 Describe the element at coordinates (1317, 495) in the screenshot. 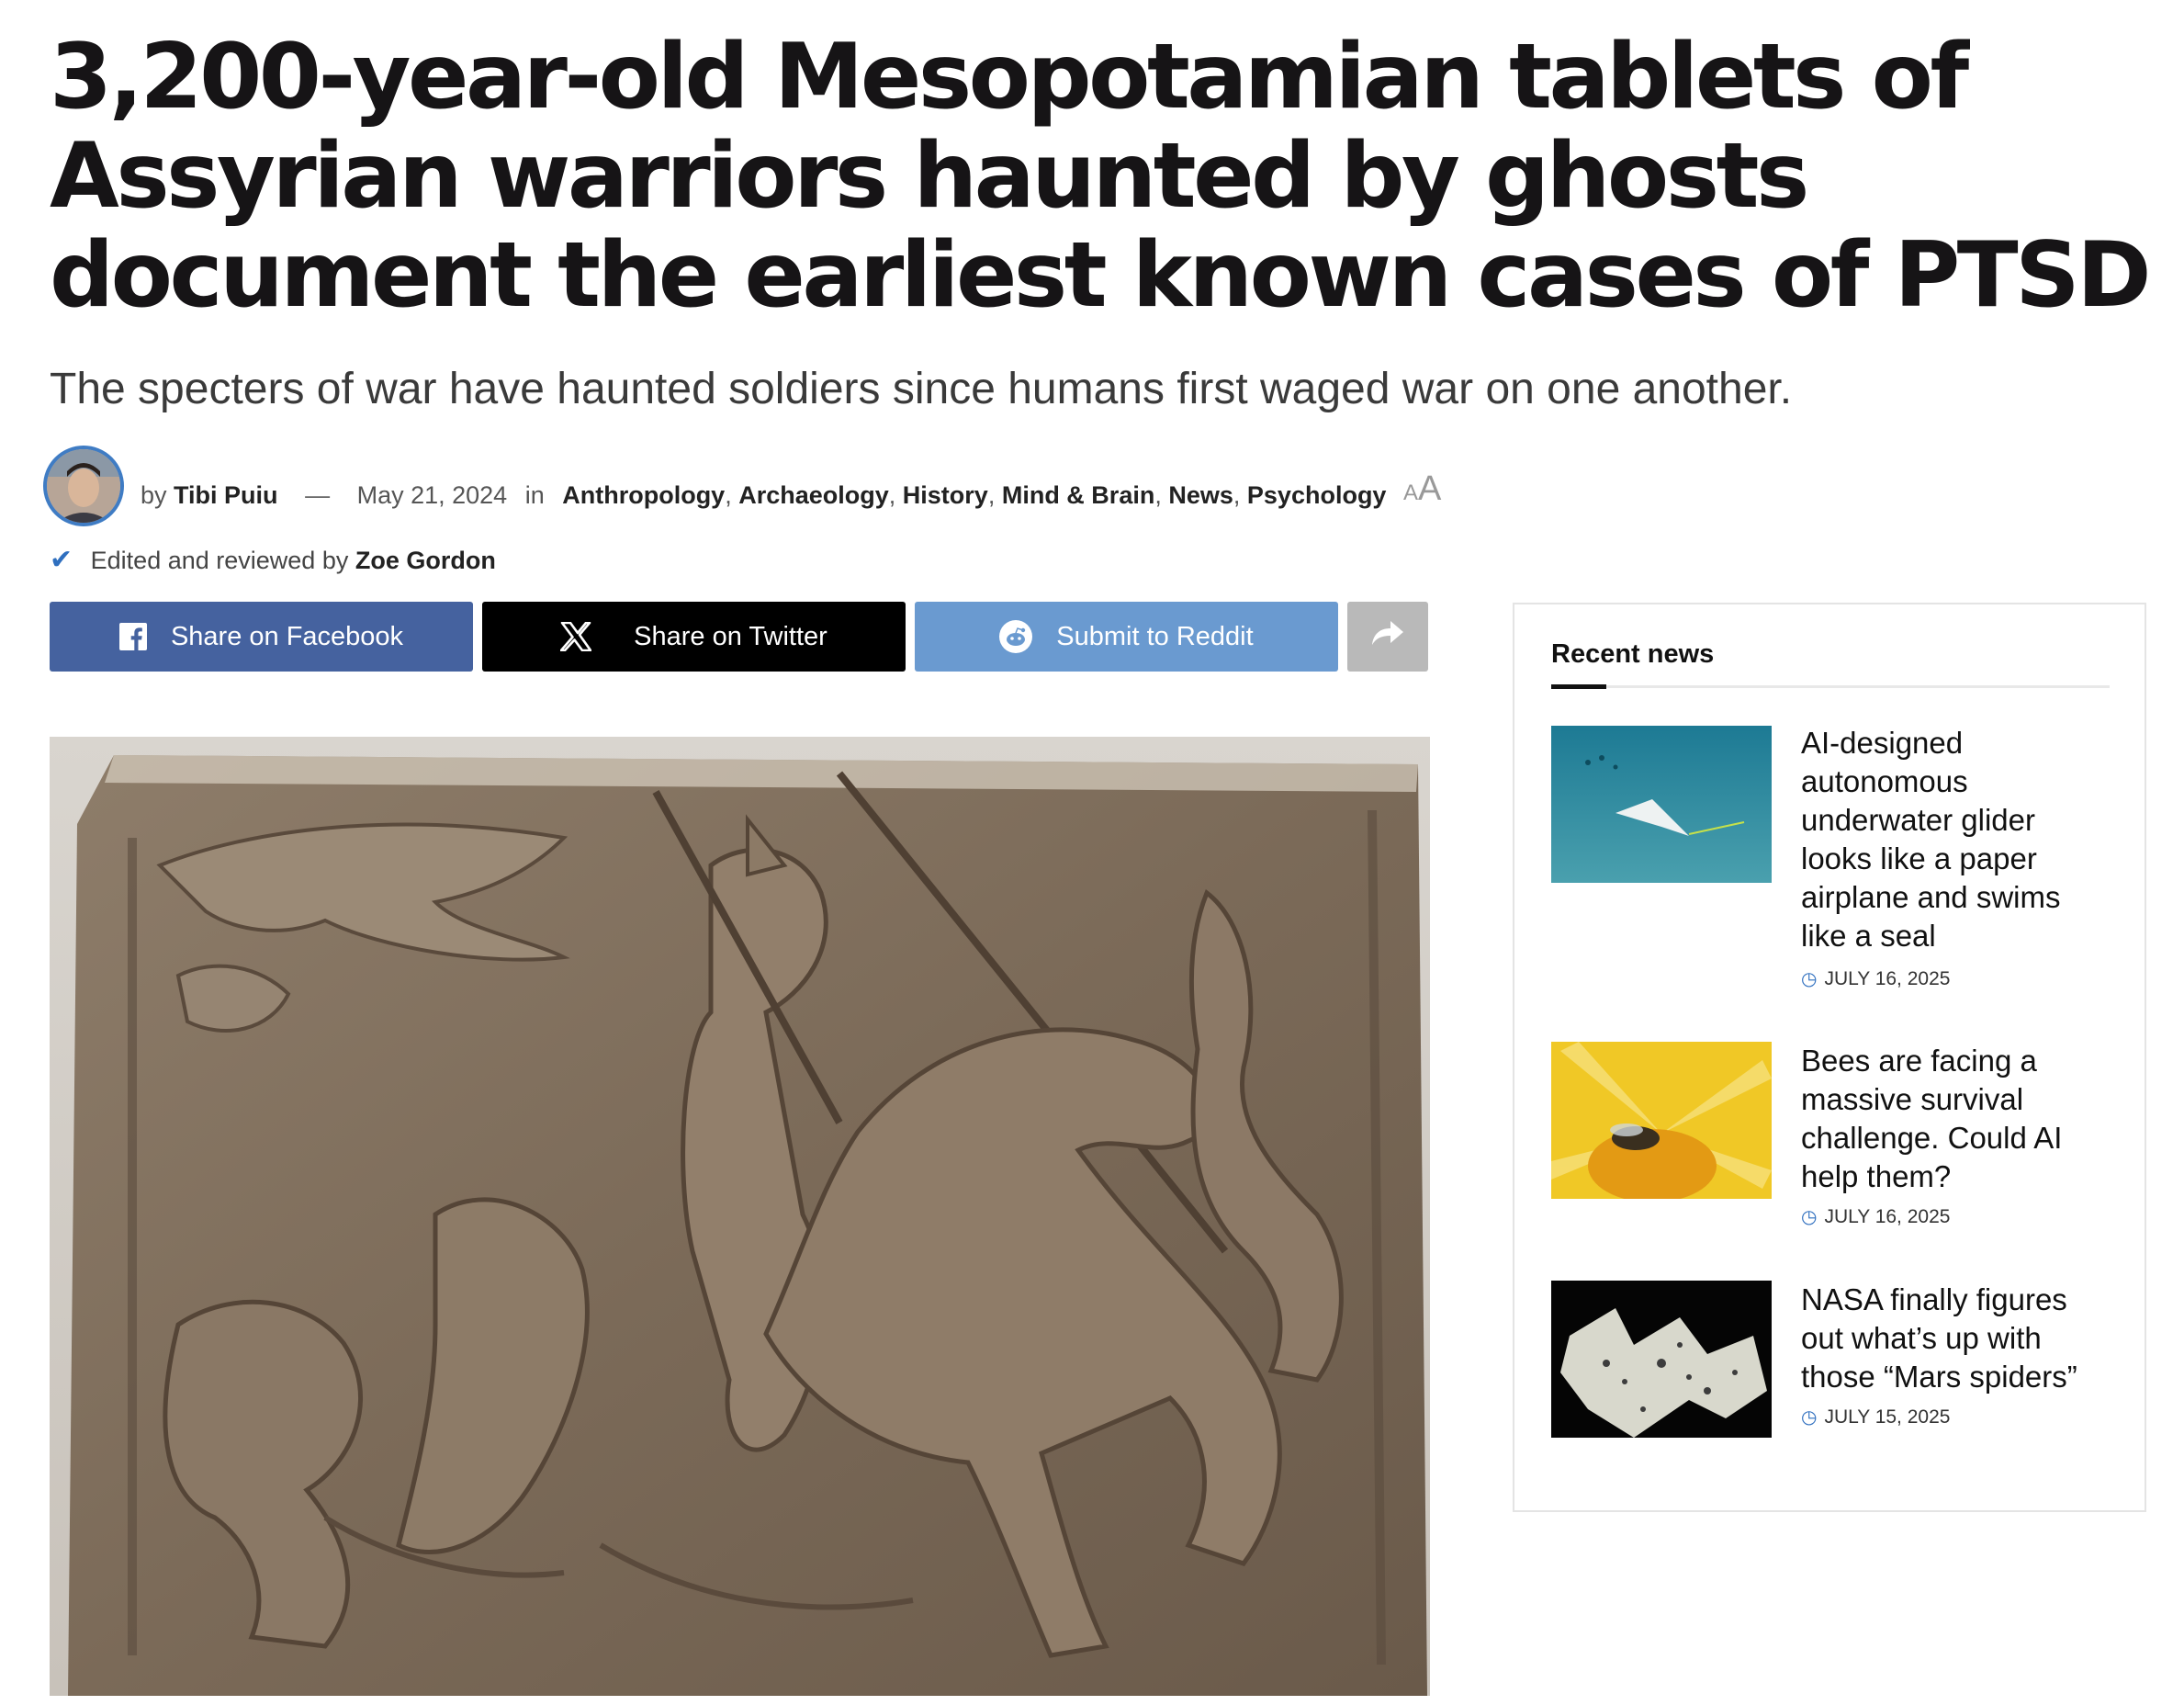

I see `category-link-psychology: Psychology` at that location.